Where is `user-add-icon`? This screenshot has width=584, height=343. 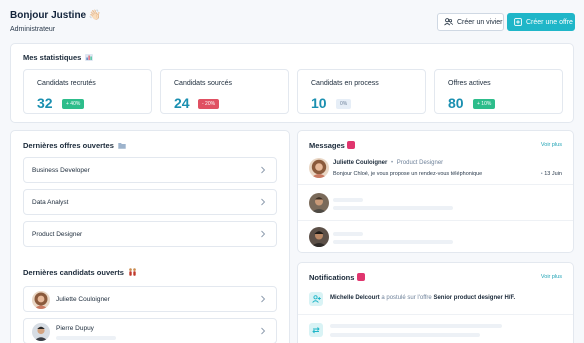 user-add-icon is located at coordinates (316, 299).